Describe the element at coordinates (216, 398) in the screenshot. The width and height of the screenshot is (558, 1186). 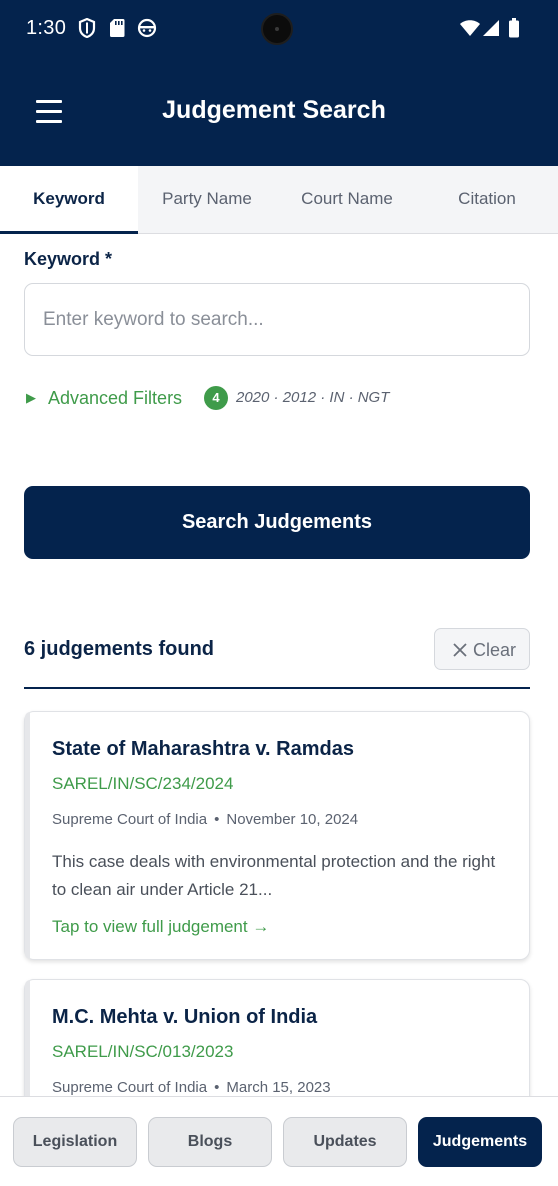
I see `filter-count-badge: 4` at that location.